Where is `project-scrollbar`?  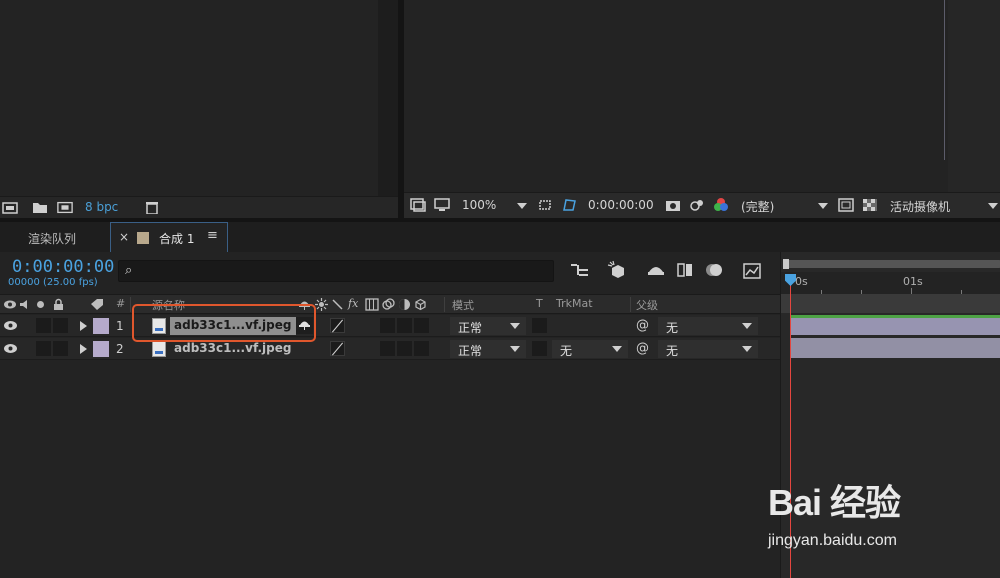
project-scrollbar is located at coordinates (388, 98).